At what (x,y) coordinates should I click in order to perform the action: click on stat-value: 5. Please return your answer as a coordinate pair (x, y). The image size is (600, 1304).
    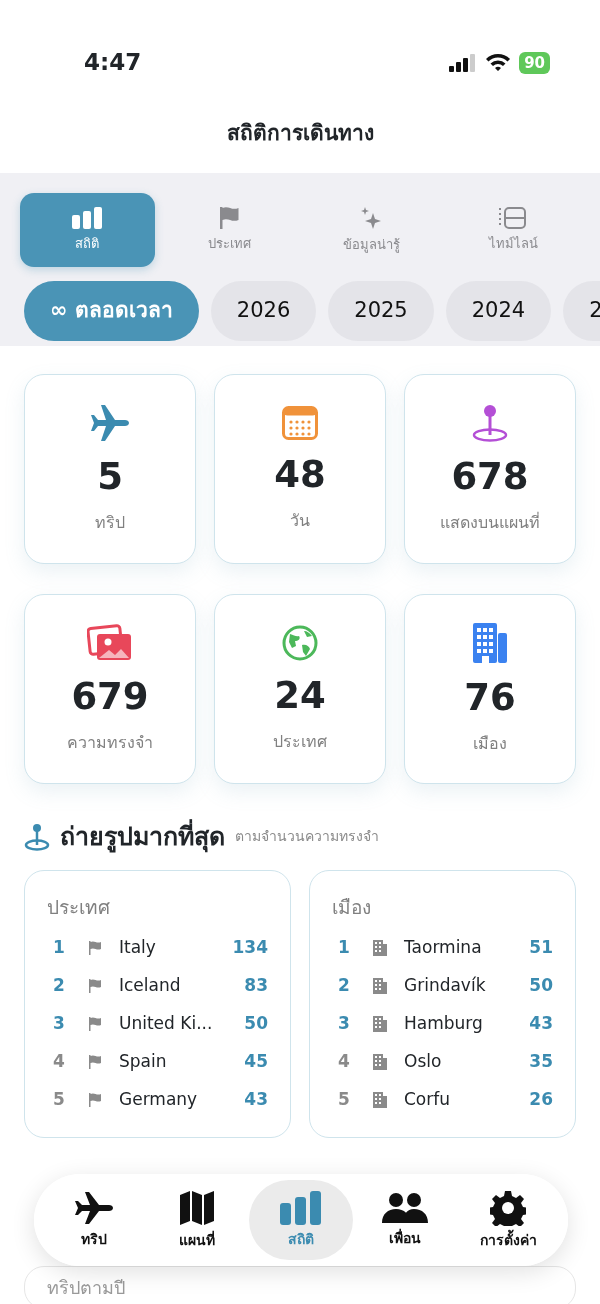
    Looking at the image, I should click on (110, 476).